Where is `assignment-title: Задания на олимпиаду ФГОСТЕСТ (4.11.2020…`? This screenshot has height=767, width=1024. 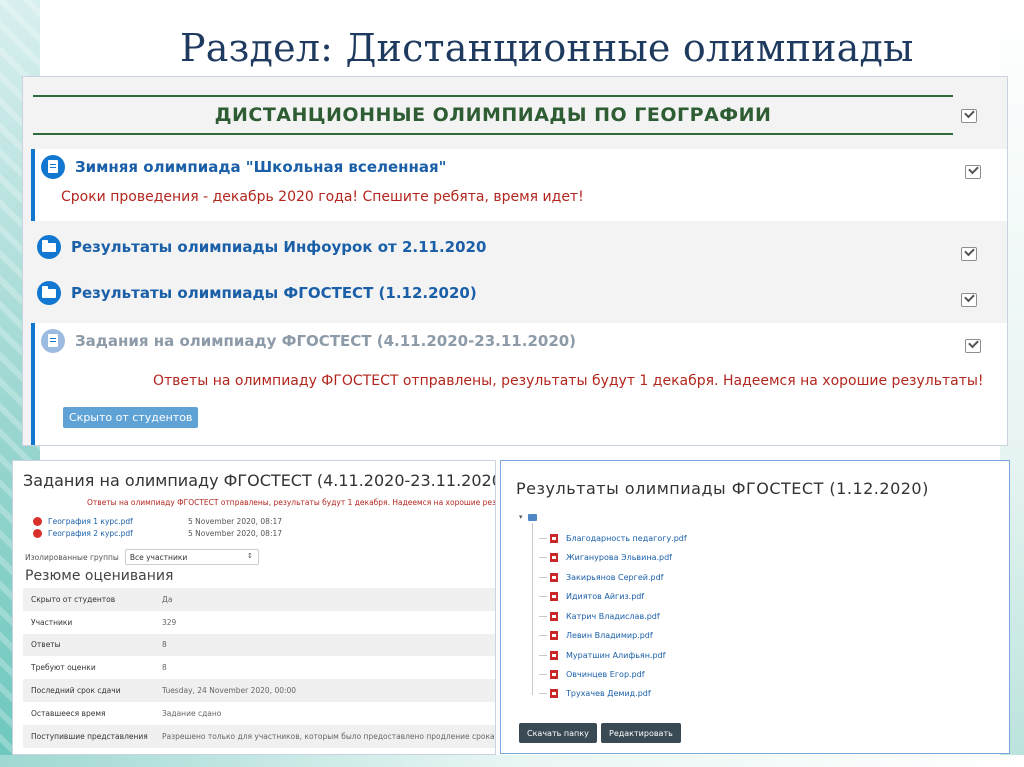 assignment-title: Задания на олимпиаду ФГОСТЕСТ (4.11.2020… is located at coordinates (259, 480).